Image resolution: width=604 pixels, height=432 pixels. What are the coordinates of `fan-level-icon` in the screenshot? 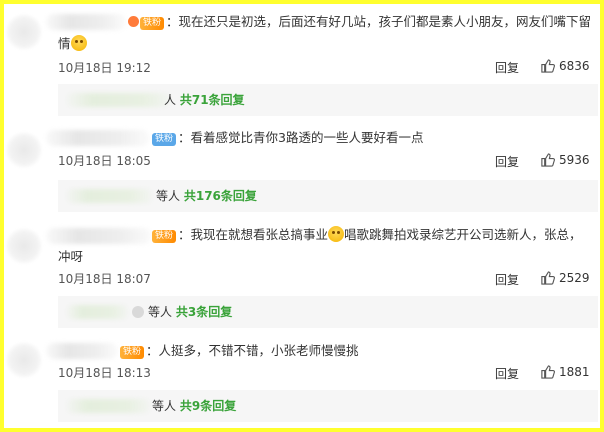 It's located at (133, 21).